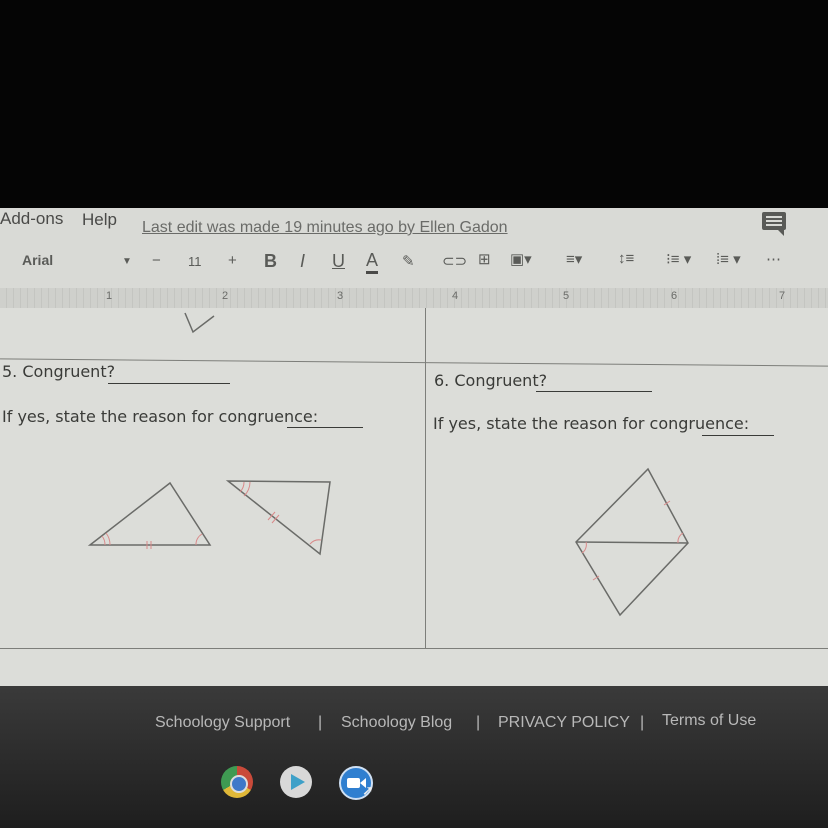  I want to click on ruler-mark: 2, so click(225, 296).